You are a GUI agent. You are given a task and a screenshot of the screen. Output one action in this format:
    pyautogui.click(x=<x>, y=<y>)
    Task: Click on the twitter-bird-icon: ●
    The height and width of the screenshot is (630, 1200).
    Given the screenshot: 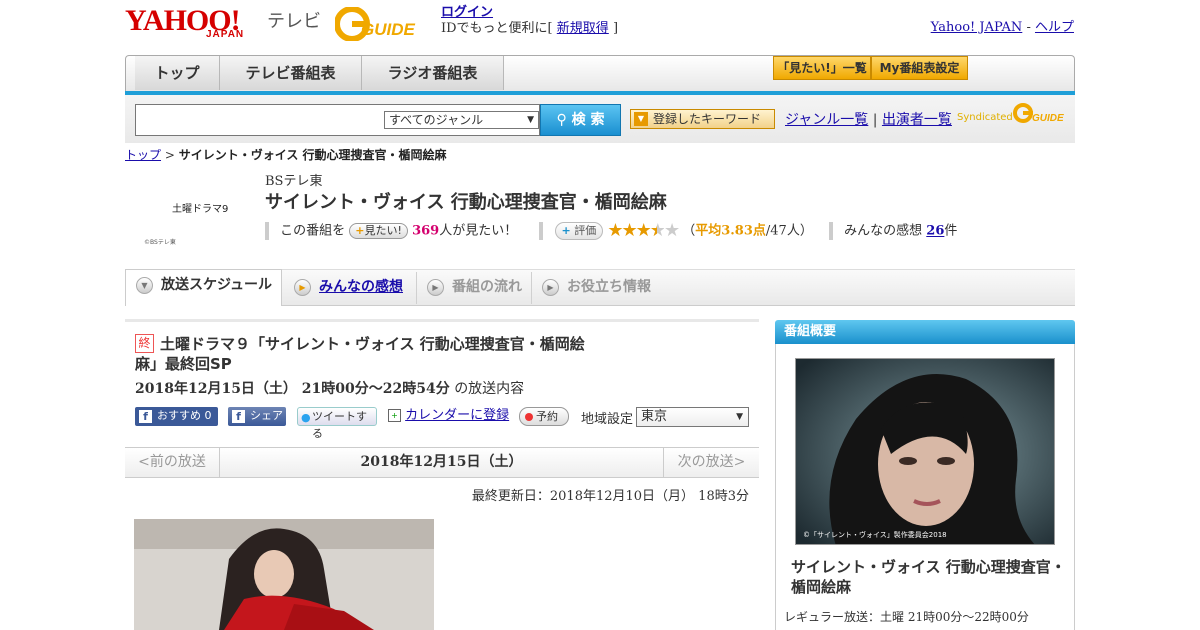 What is the action you would take?
    pyautogui.click(x=306, y=417)
    